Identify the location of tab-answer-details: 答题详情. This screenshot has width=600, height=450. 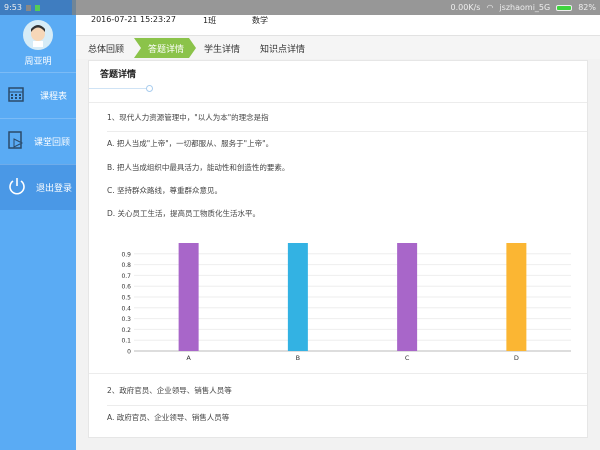
(165, 48).